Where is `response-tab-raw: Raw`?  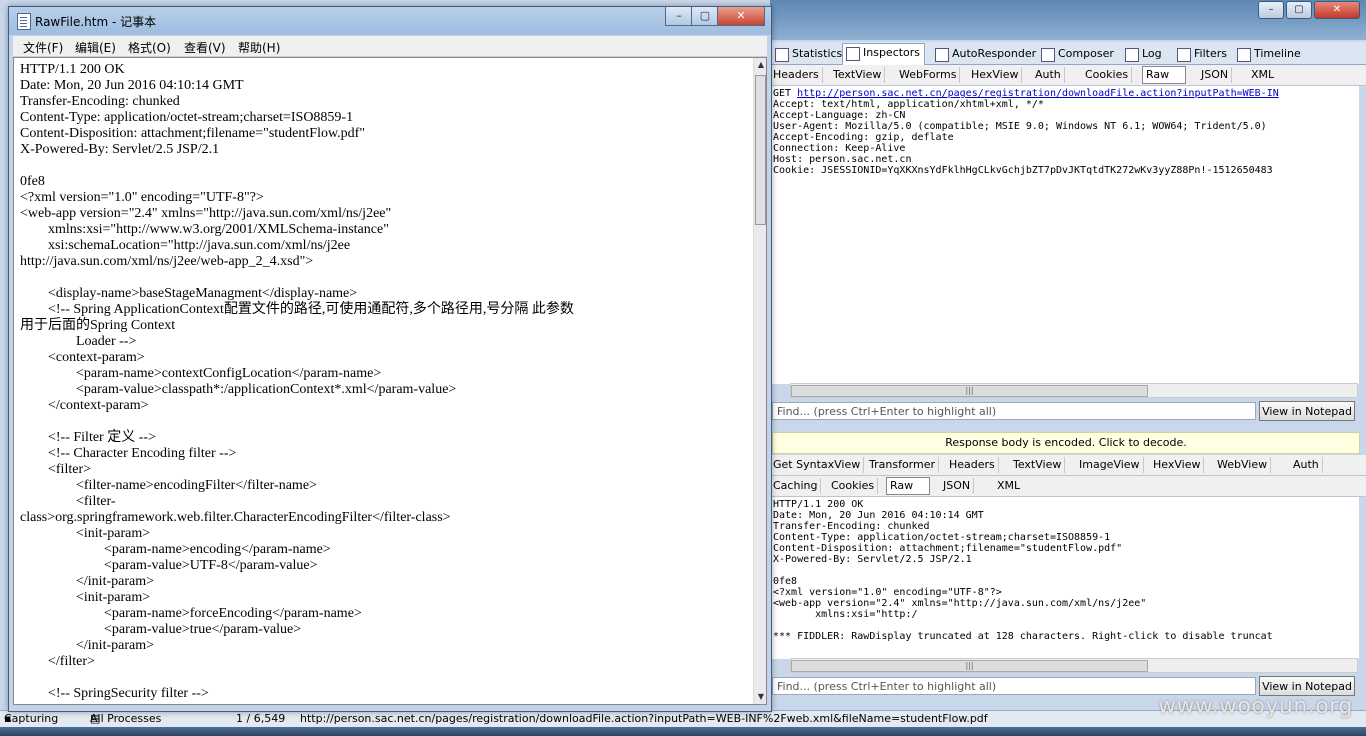
response-tab-raw: Raw is located at coordinates (908, 486).